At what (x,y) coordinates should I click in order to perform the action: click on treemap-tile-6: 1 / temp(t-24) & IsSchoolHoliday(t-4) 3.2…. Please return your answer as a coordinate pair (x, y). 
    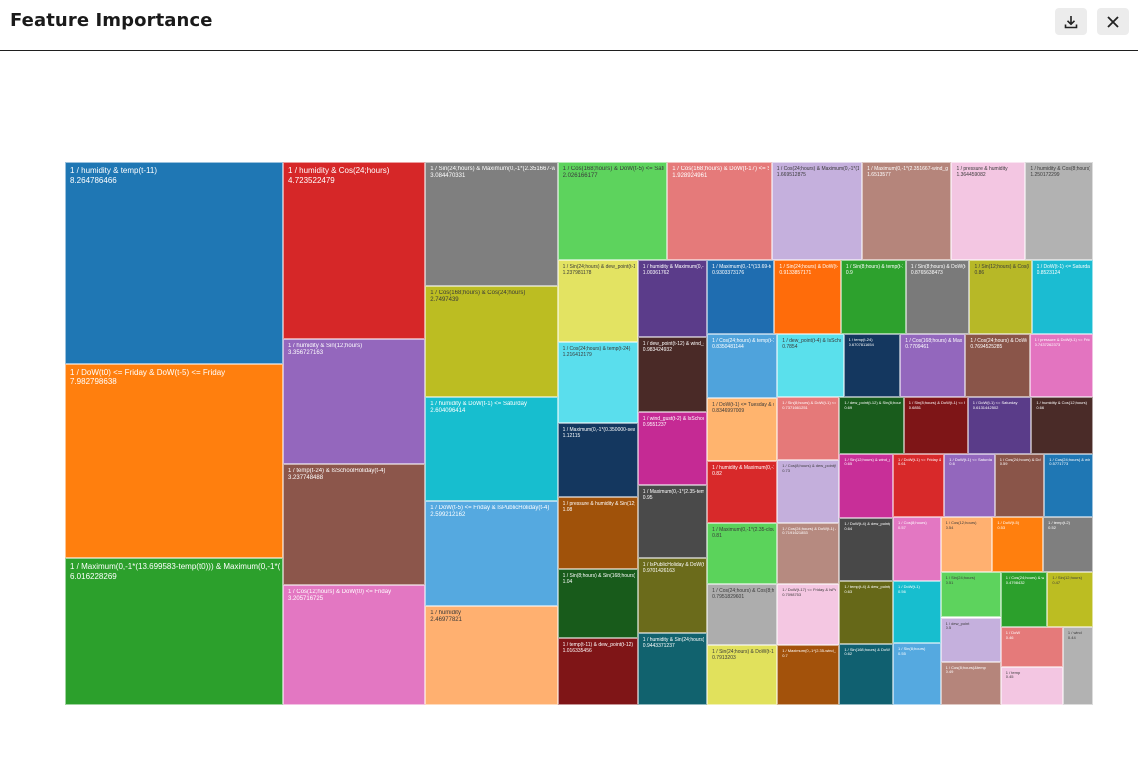
    Looking at the image, I should click on (354, 525).